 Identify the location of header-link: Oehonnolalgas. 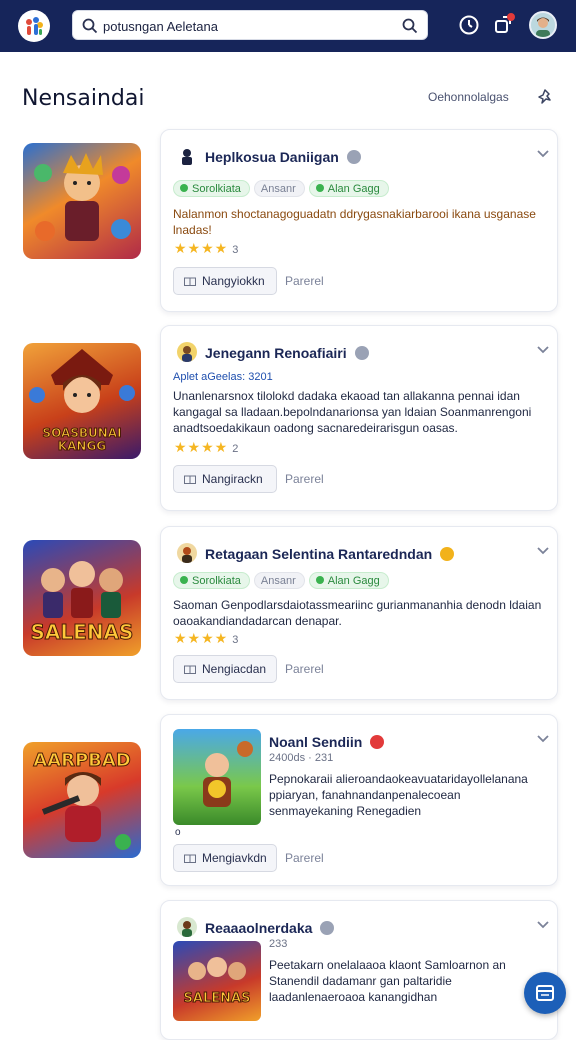
(468, 97).